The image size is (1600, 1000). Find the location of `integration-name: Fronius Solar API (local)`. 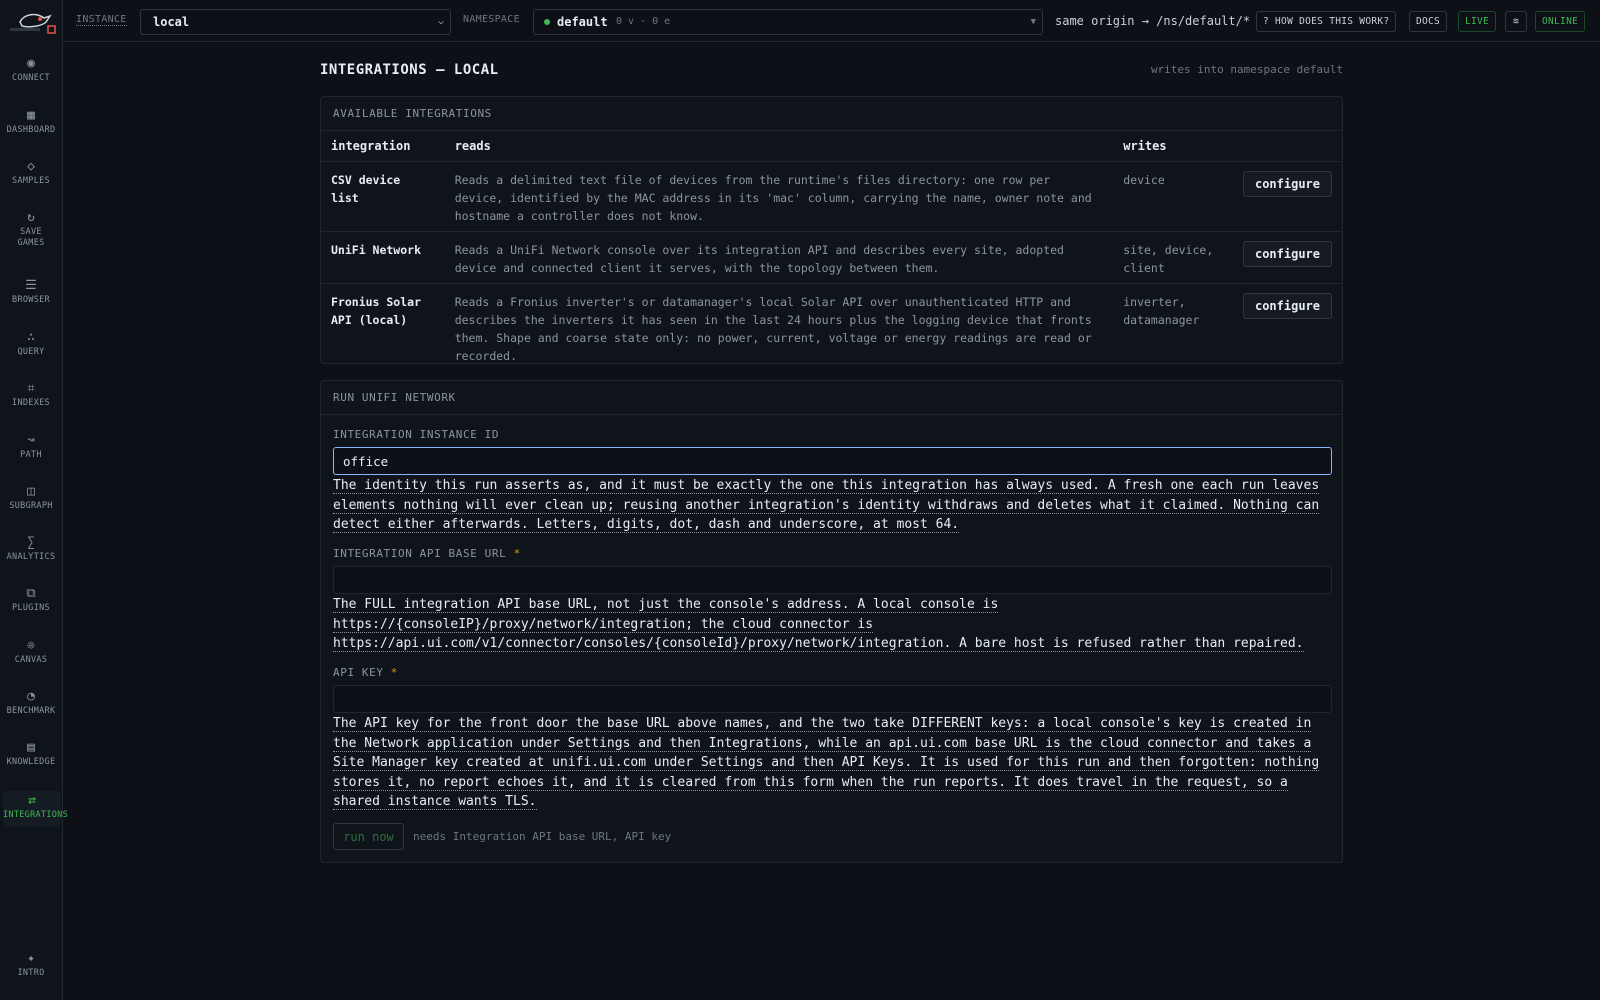

integration-name: Fronius Solar API (local) is located at coordinates (376, 310).